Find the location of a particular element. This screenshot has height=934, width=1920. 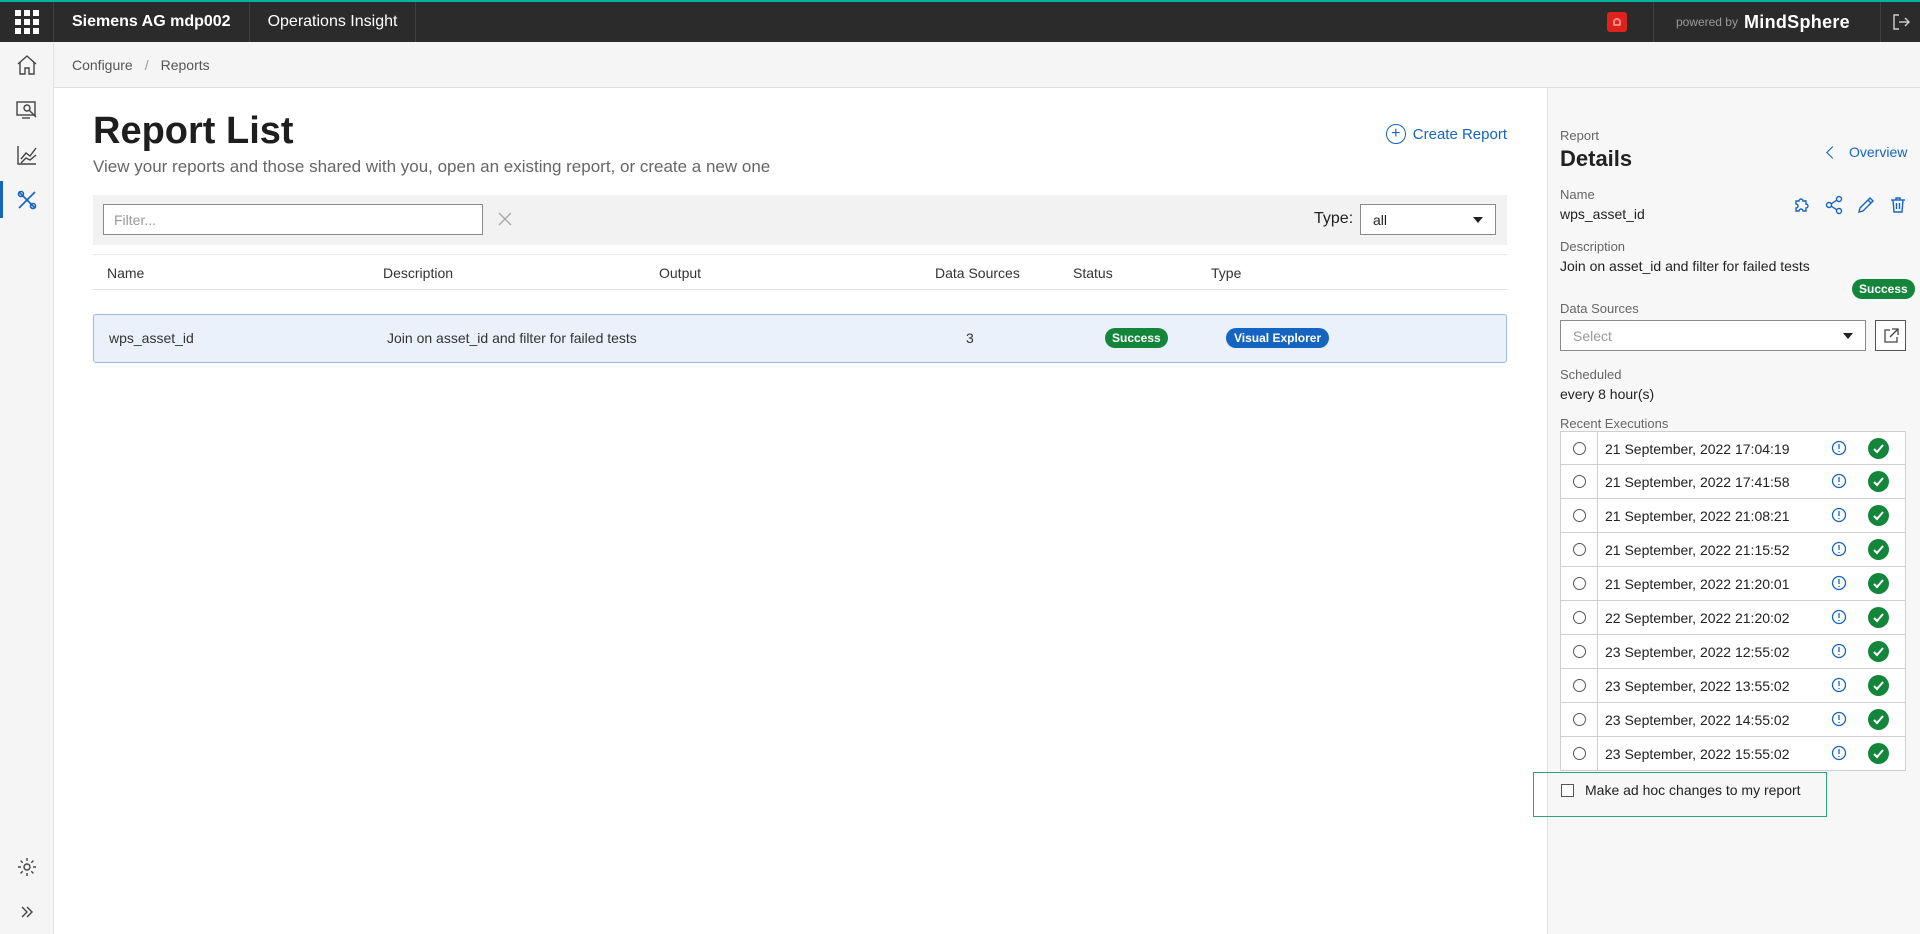

row-name: wps_asset_id is located at coordinates (151, 338).